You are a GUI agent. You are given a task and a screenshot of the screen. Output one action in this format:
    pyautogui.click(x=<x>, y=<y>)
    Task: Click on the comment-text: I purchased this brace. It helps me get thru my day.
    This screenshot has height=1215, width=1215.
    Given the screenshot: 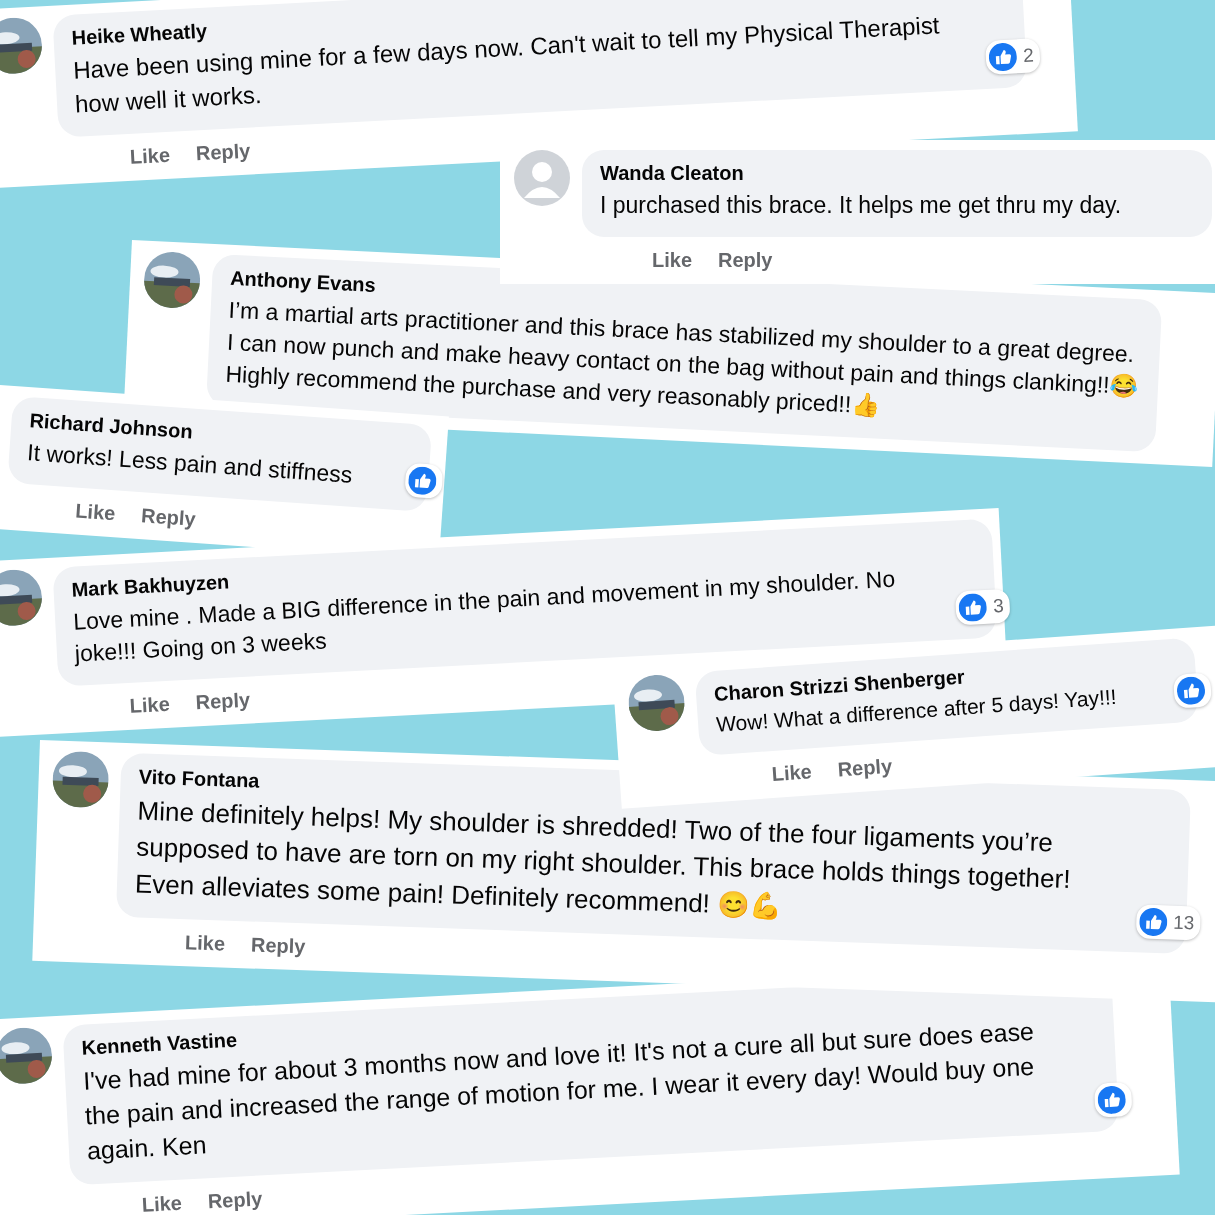 What is the action you would take?
    pyautogui.click(x=861, y=205)
    